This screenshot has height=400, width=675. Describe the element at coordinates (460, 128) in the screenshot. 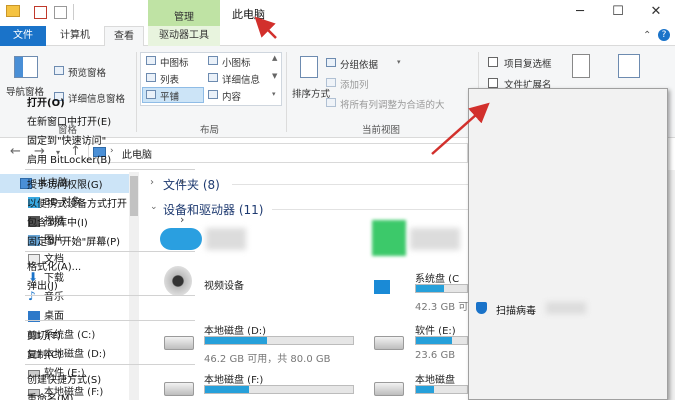

I see `annotation-arrow-to-open` at that location.